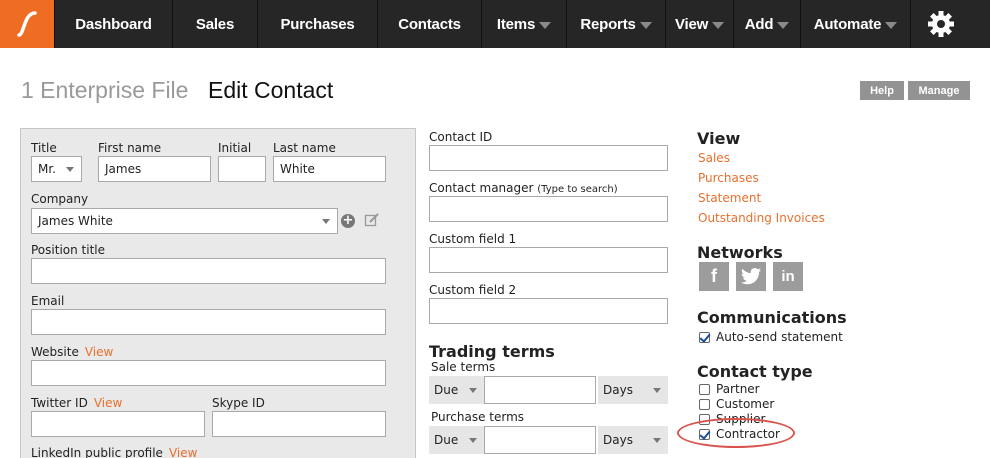  Describe the element at coordinates (719, 138) in the screenshot. I see `view-heading: View` at that location.